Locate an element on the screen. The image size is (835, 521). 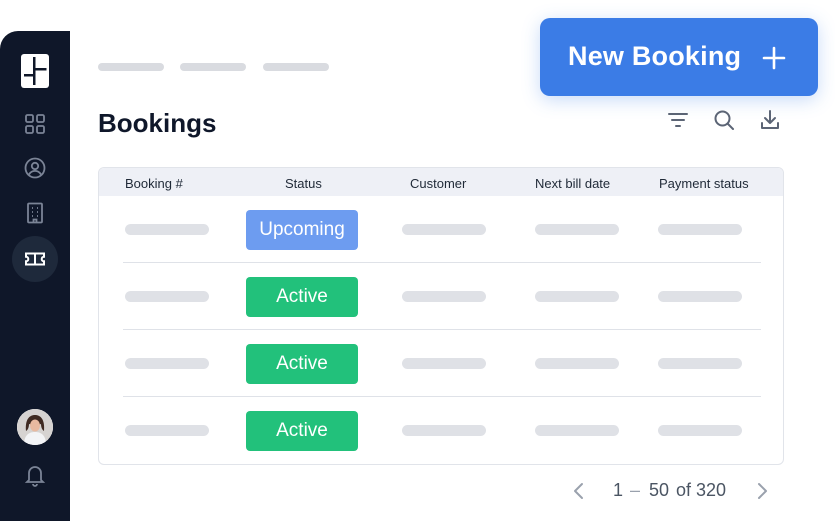
pagination-total: 320 is located at coordinates (711, 490).